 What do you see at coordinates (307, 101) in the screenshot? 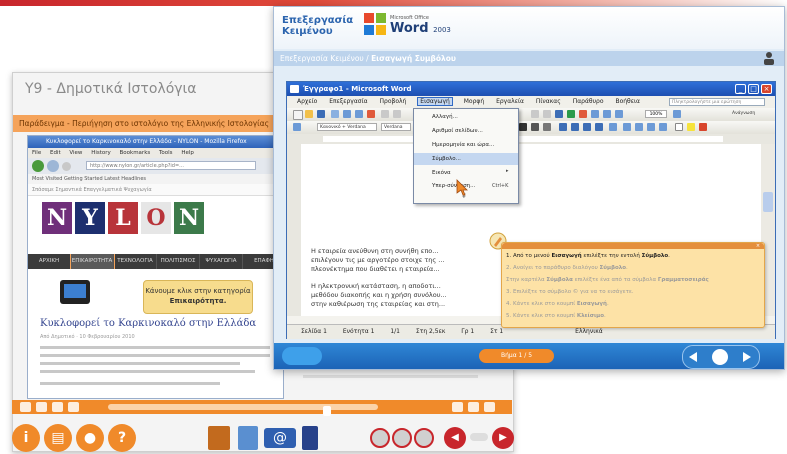
I see `menu-file: Αρχείο` at bounding box center [307, 101].